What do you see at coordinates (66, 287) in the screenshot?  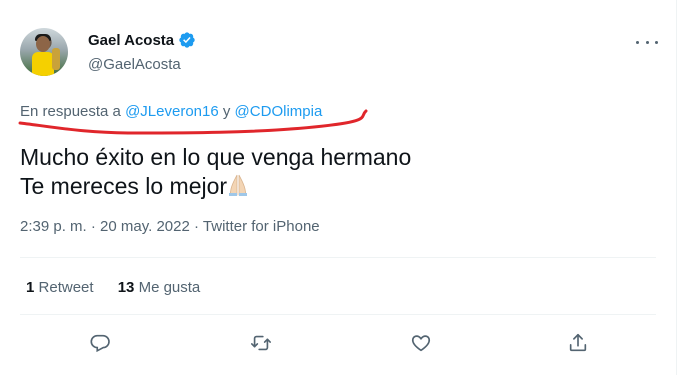 I see `retweets-label: Retweet` at bounding box center [66, 287].